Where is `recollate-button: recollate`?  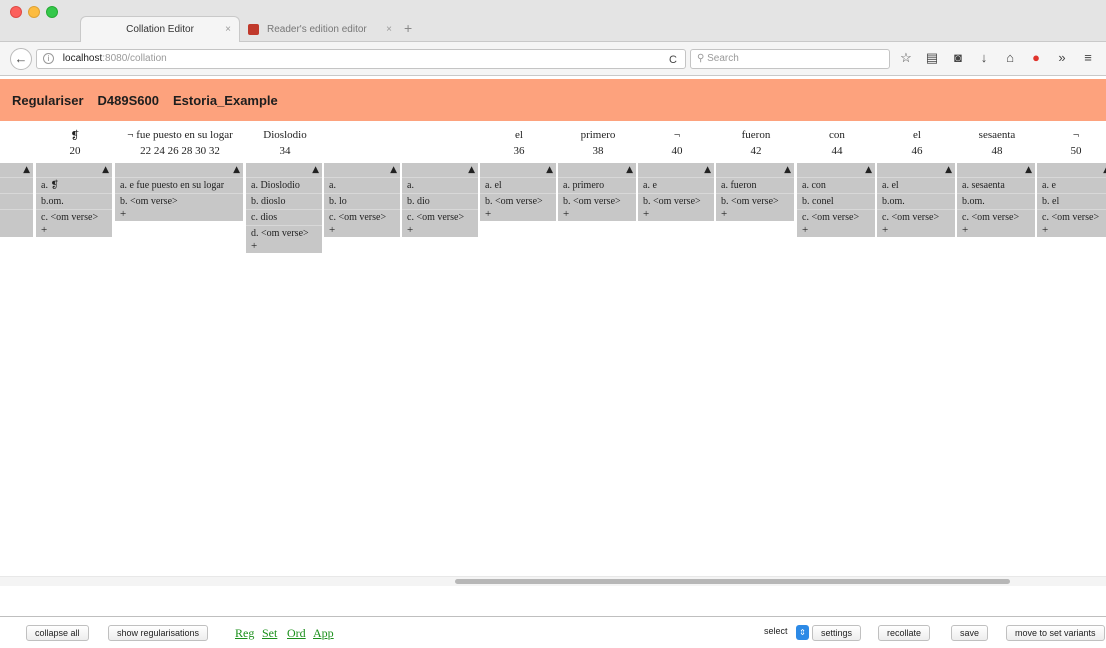 recollate-button: recollate is located at coordinates (904, 633).